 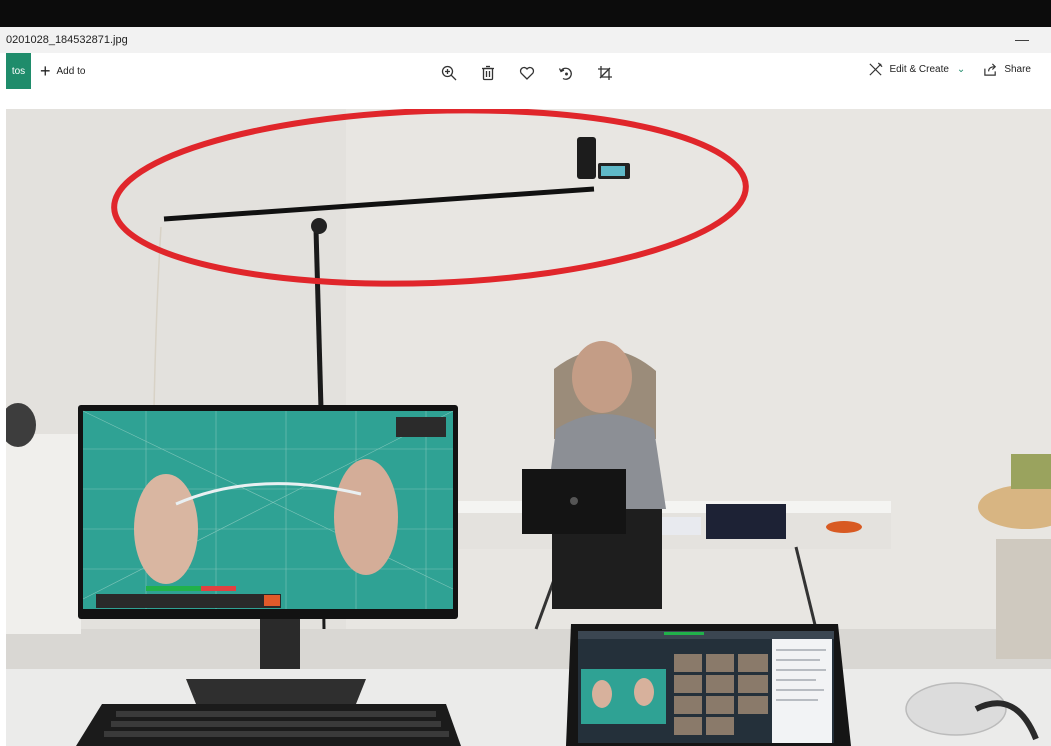 I want to click on delete-icon, so click(x=488, y=73).